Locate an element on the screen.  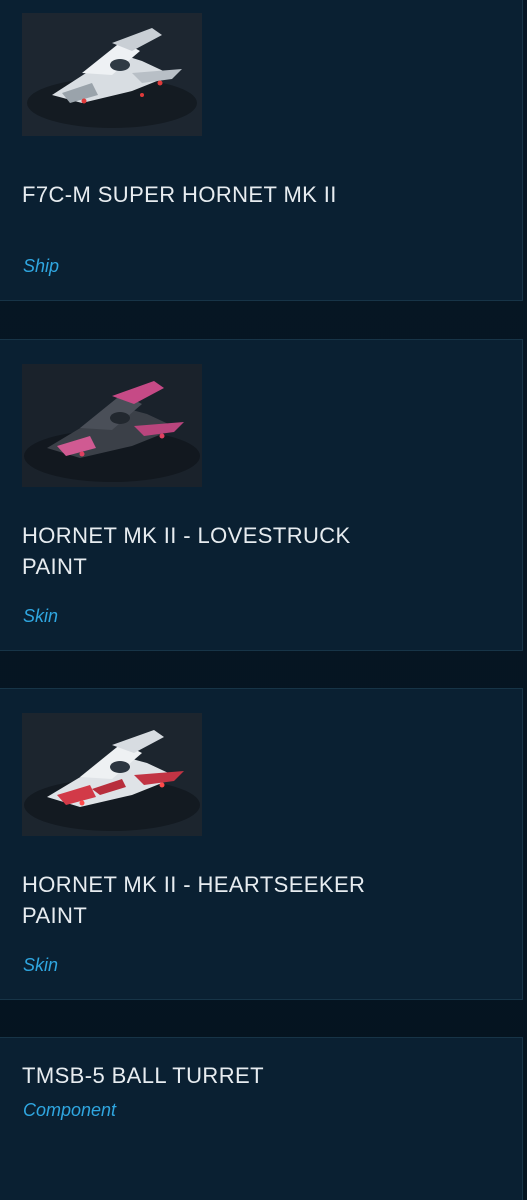
ship-red-white-icon is located at coordinates (112, 774).